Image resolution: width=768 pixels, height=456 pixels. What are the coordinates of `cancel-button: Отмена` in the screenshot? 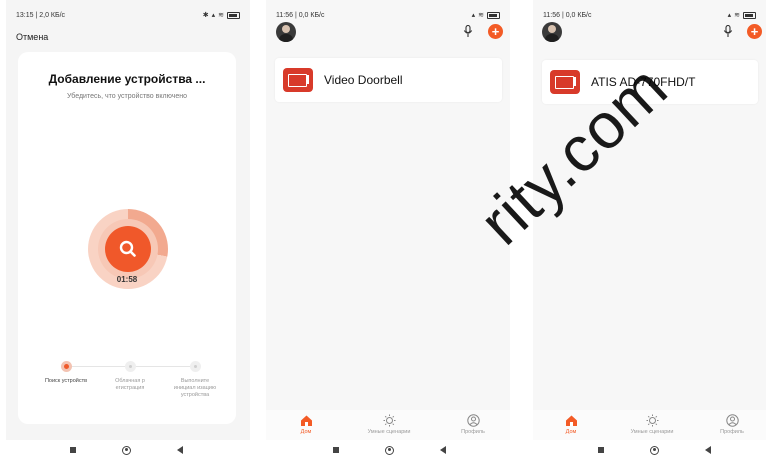 It's located at (32, 37).